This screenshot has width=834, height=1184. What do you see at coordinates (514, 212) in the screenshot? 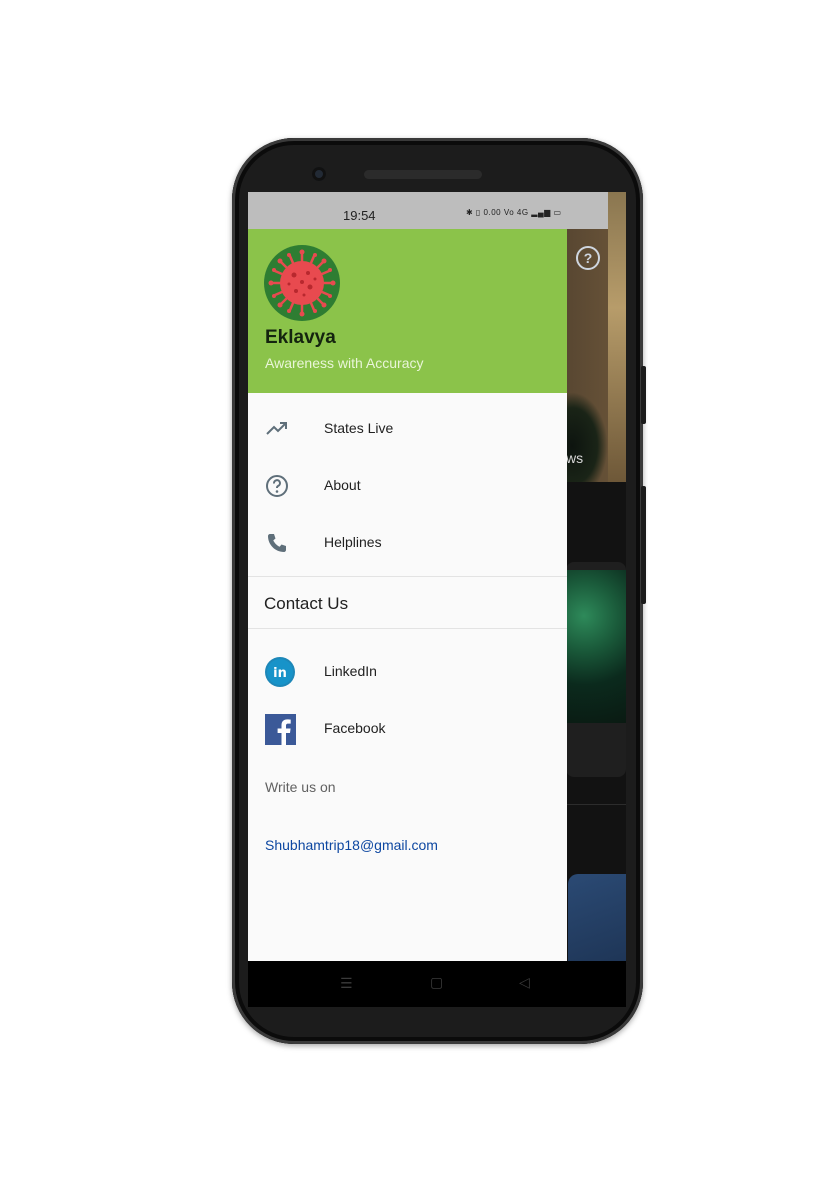
I see `status-icons: ✱ ▯ 0.00 Vo 4G ▂▄▆ ▭` at bounding box center [514, 212].